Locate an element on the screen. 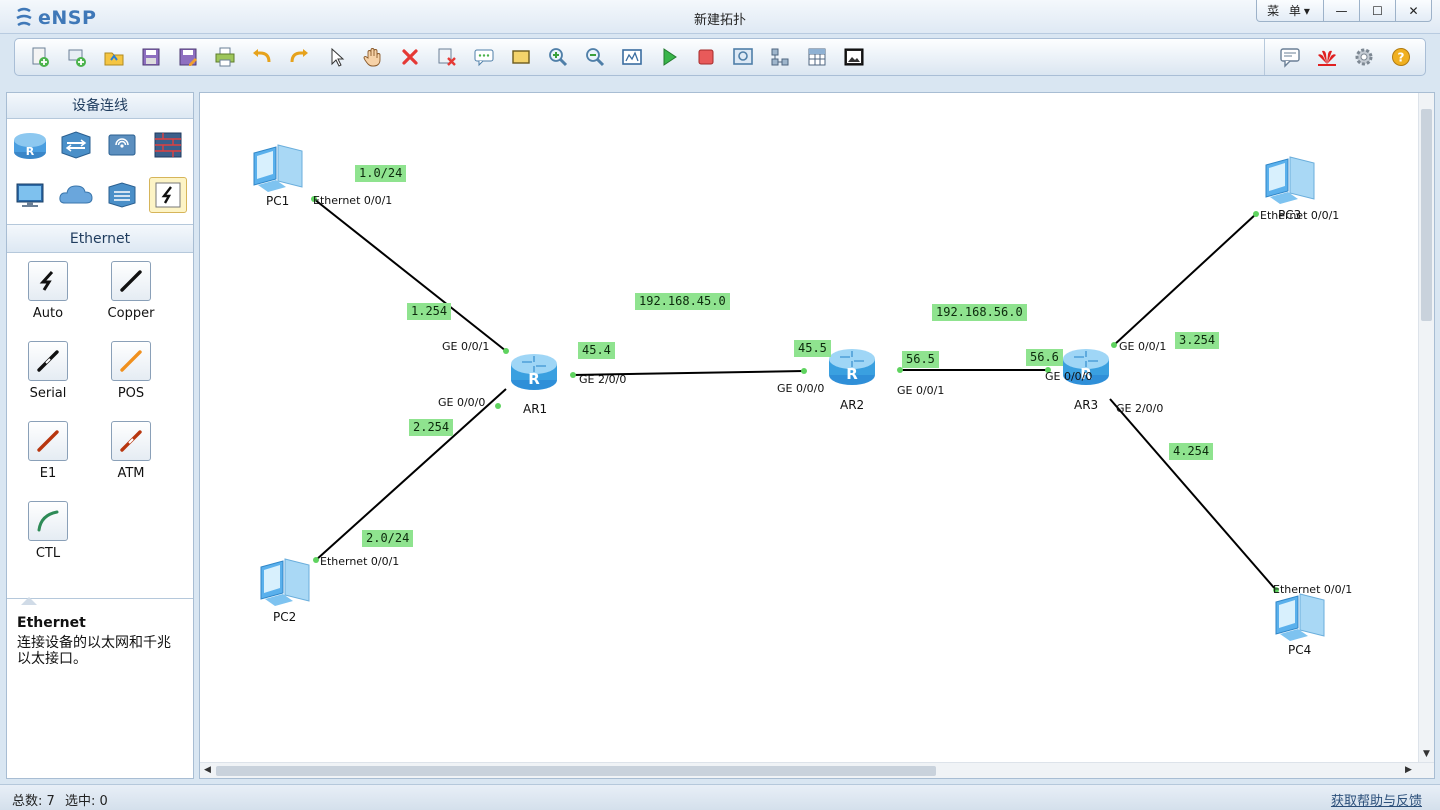 The width and height of the screenshot is (1440, 810). node-ar1: R is located at coordinates (534, 373).